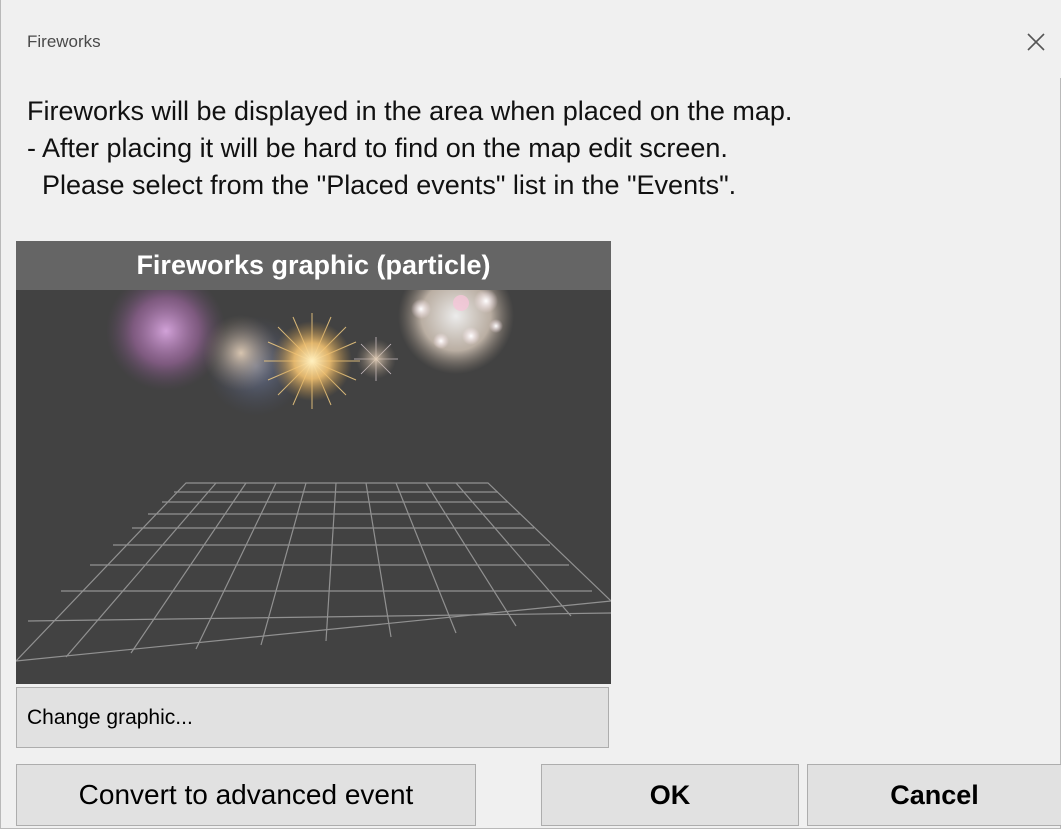 This screenshot has height=829, width=1061. I want to click on ok-button: OK, so click(670, 795).